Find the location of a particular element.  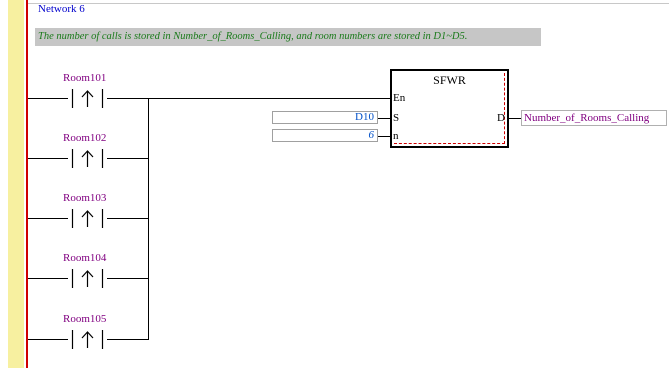

contact-label-room105: Room105 is located at coordinates (85, 319).